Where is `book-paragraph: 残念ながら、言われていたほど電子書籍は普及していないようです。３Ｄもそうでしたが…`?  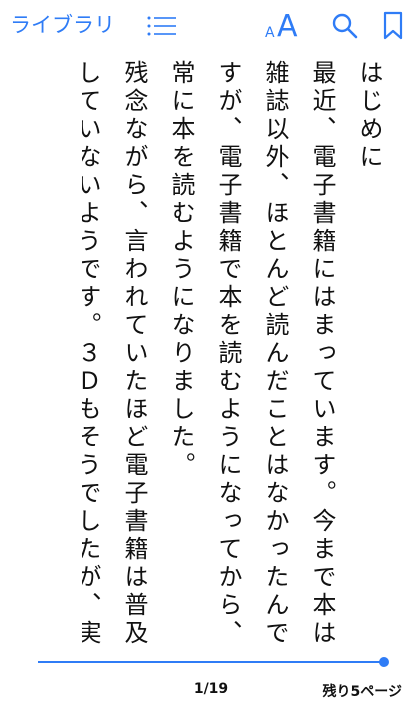 book-paragraph: 残念ながら、言われていたほど電子書籍は普及していないようです。３Ｄもそうでしたが… is located at coordinates (115, 354).